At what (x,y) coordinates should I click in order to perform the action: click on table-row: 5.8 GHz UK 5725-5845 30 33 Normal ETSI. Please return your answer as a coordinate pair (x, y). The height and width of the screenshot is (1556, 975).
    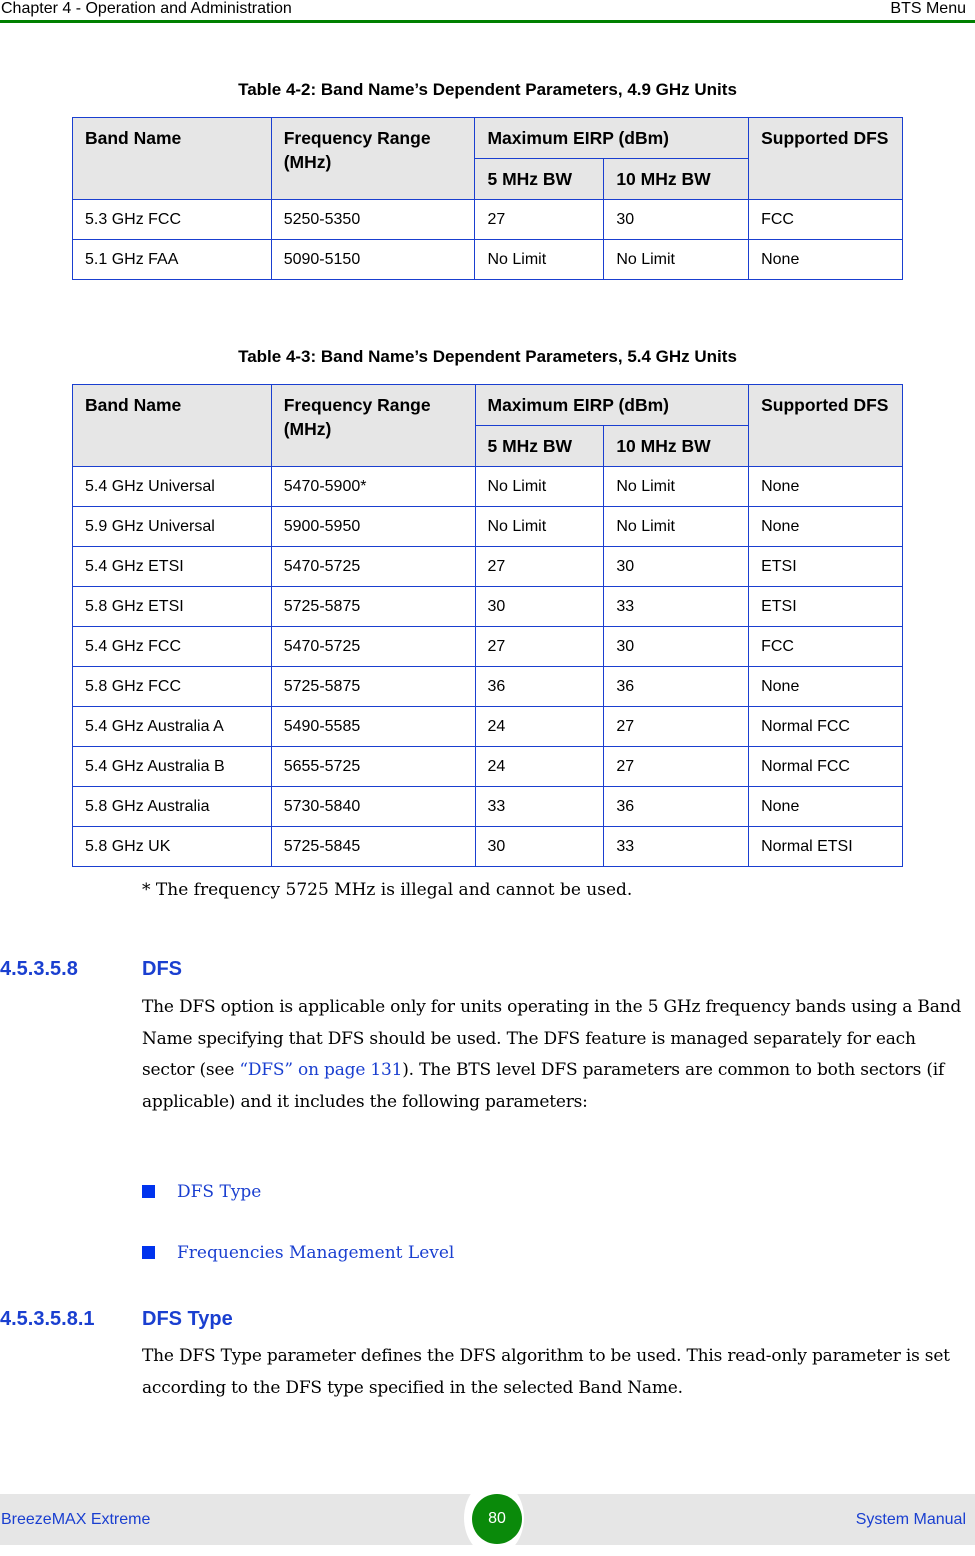
    Looking at the image, I should click on (487, 846).